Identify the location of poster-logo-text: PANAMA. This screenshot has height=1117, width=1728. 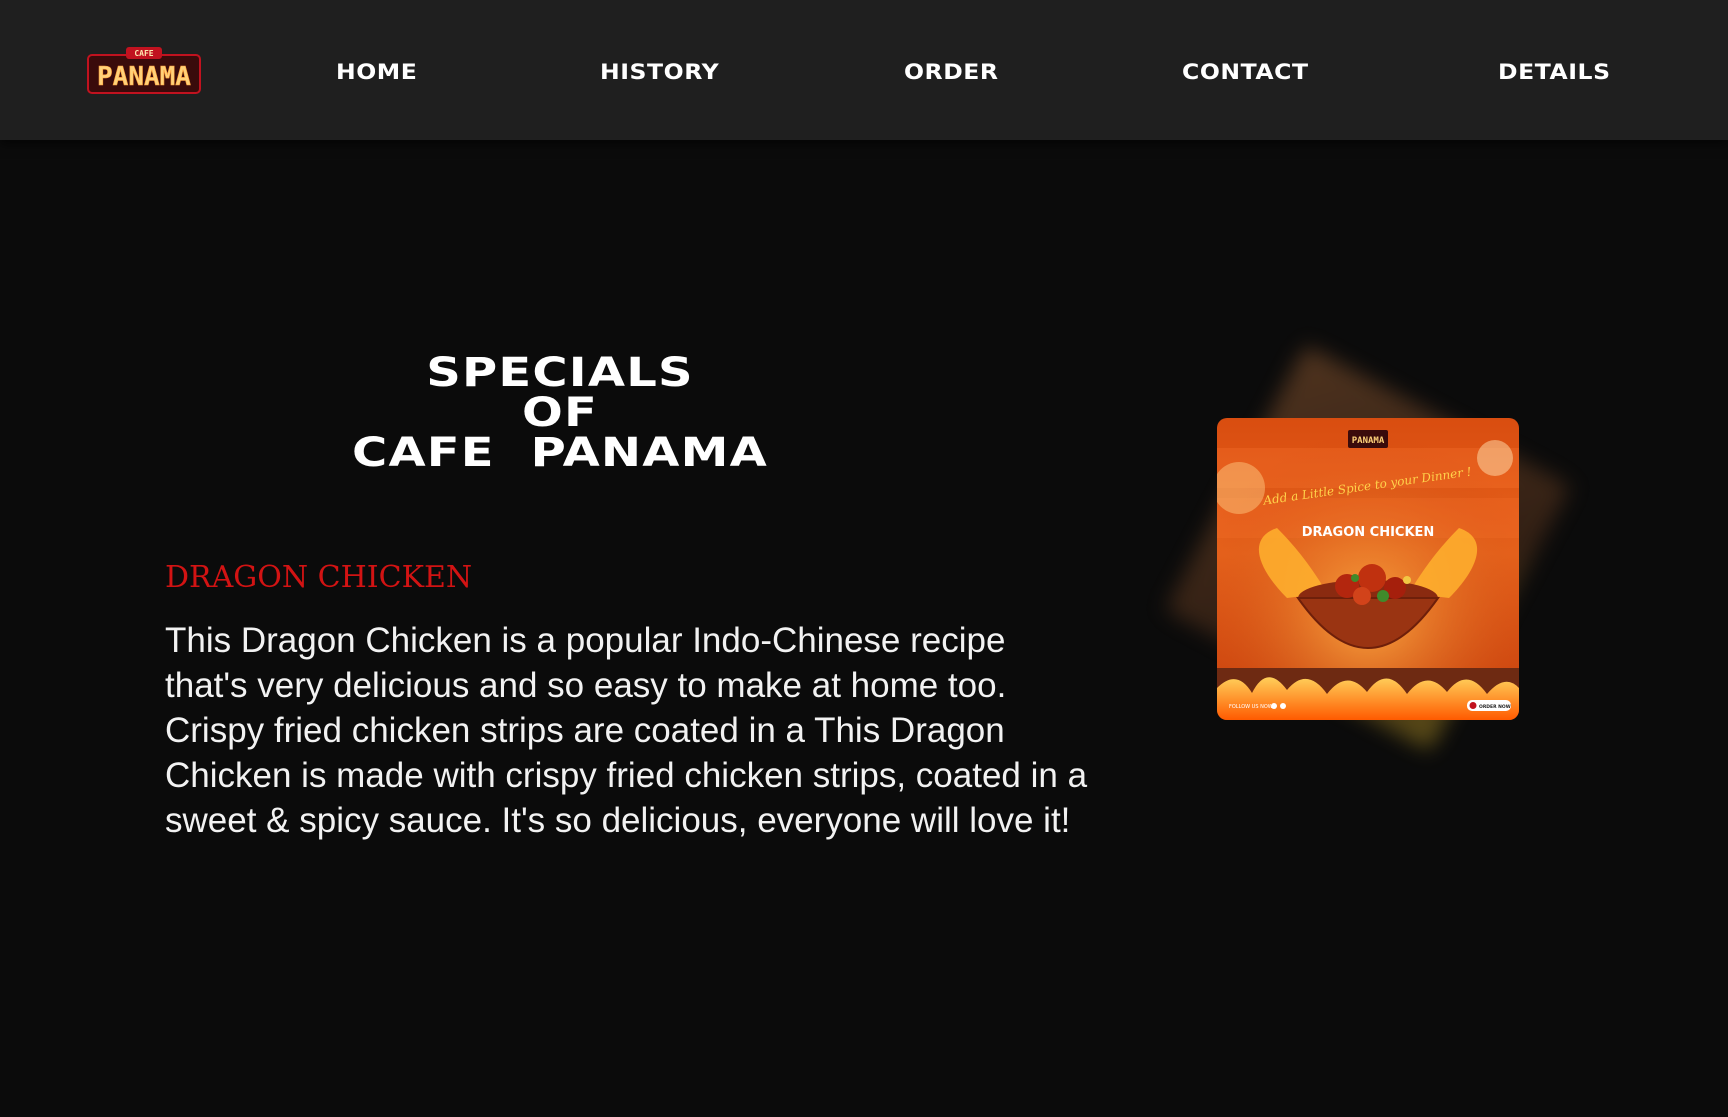
(1368, 441).